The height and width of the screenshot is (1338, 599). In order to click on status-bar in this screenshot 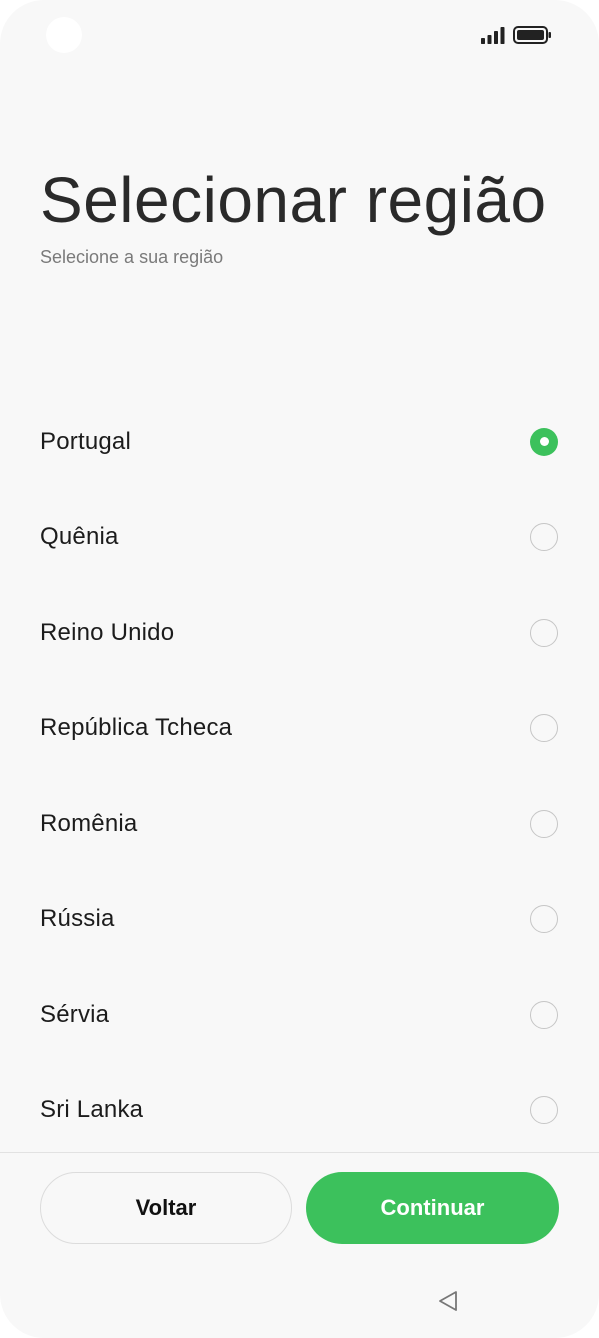, I will do `click(299, 36)`.